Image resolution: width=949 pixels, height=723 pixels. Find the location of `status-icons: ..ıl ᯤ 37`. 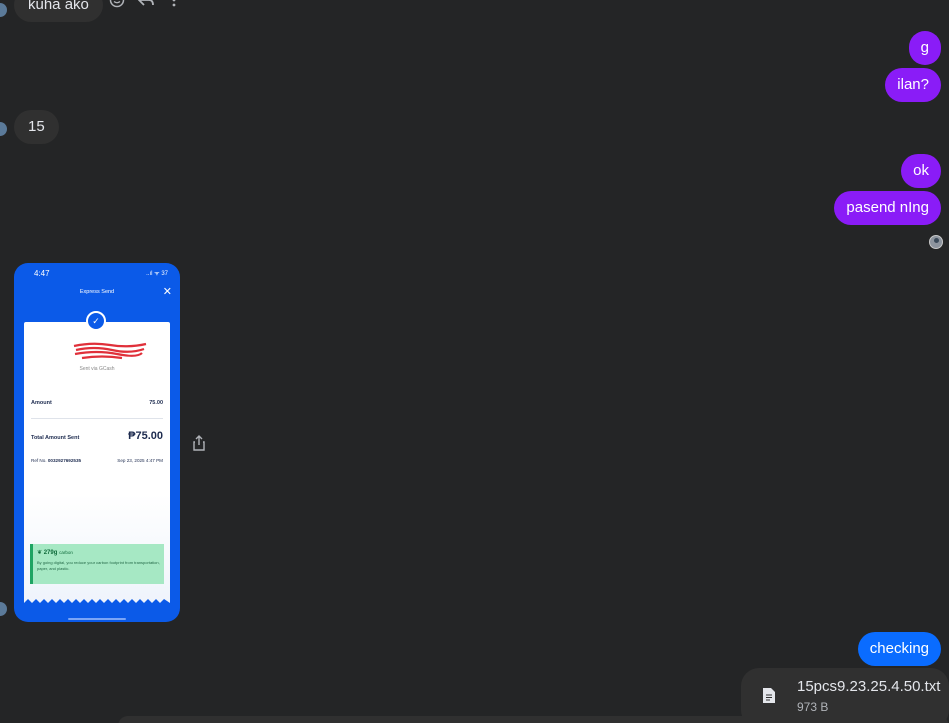

status-icons: ..ıl ᯤ 37 is located at coordinates (157, 274).